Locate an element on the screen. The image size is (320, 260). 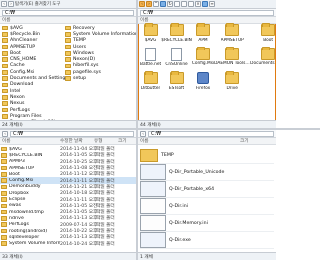
column-type: 유형 is located at coordinates (104, 141).